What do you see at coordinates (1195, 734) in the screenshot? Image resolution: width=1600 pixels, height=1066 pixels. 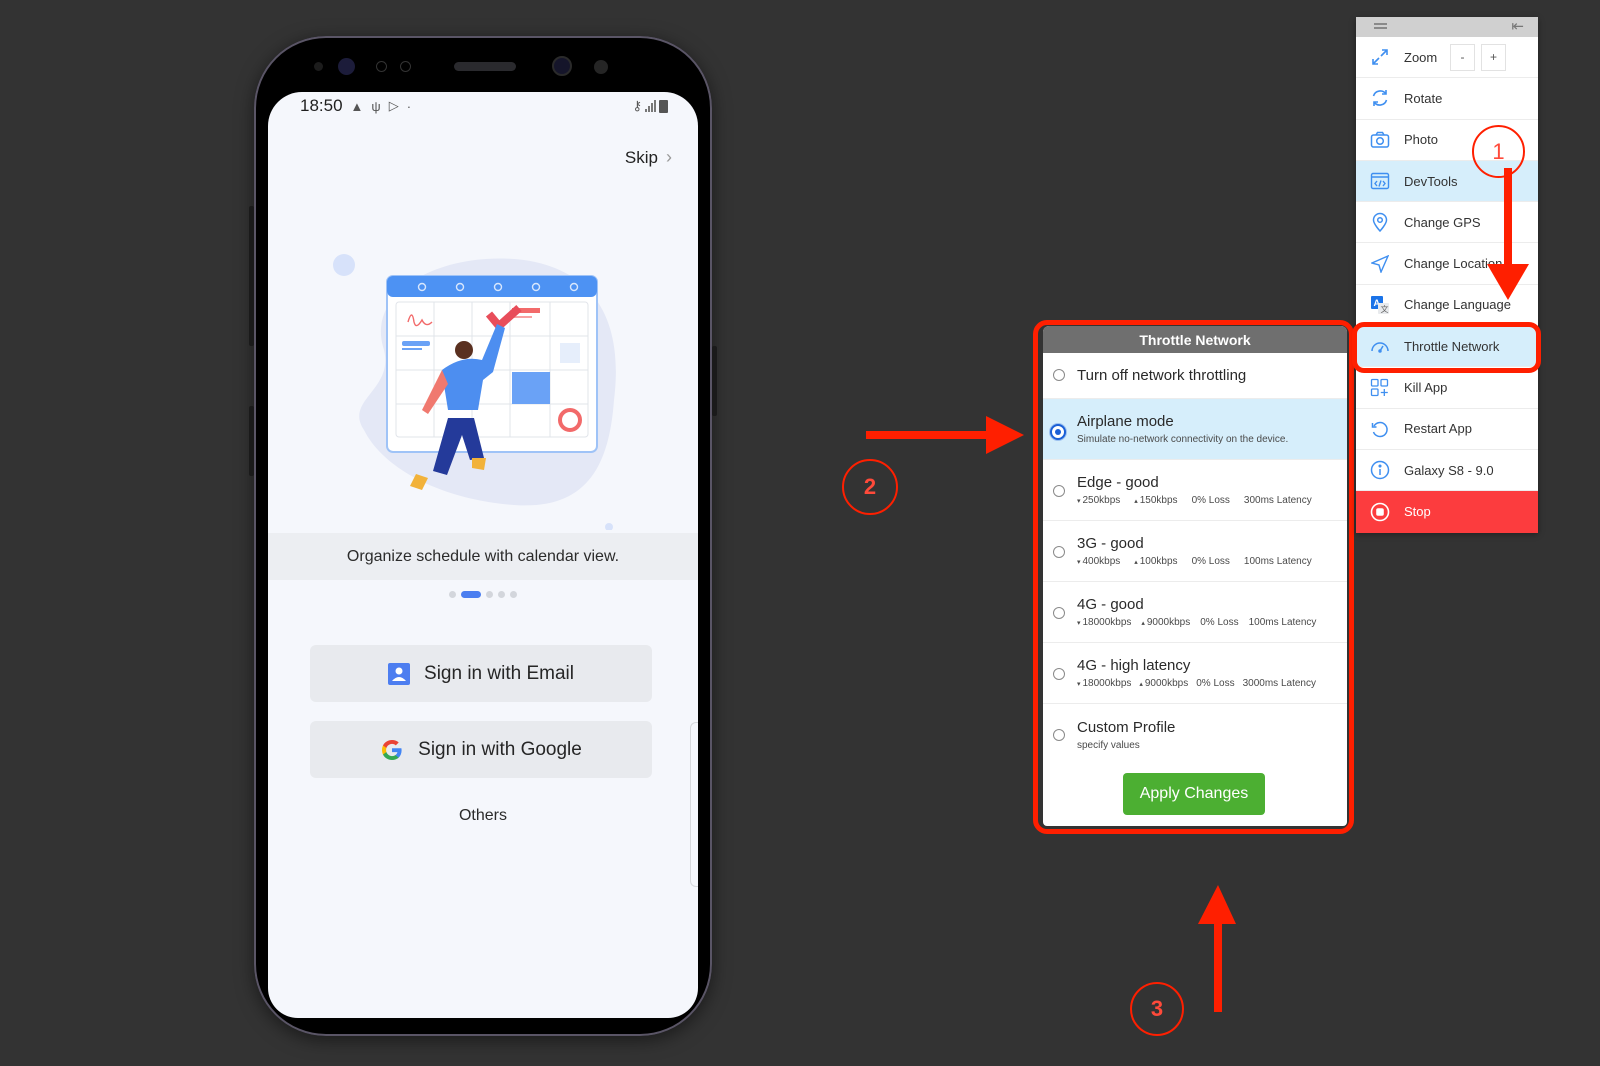 I see `option-custom-profile: Custom Profile specify values` at bounding box center [1195, 734].